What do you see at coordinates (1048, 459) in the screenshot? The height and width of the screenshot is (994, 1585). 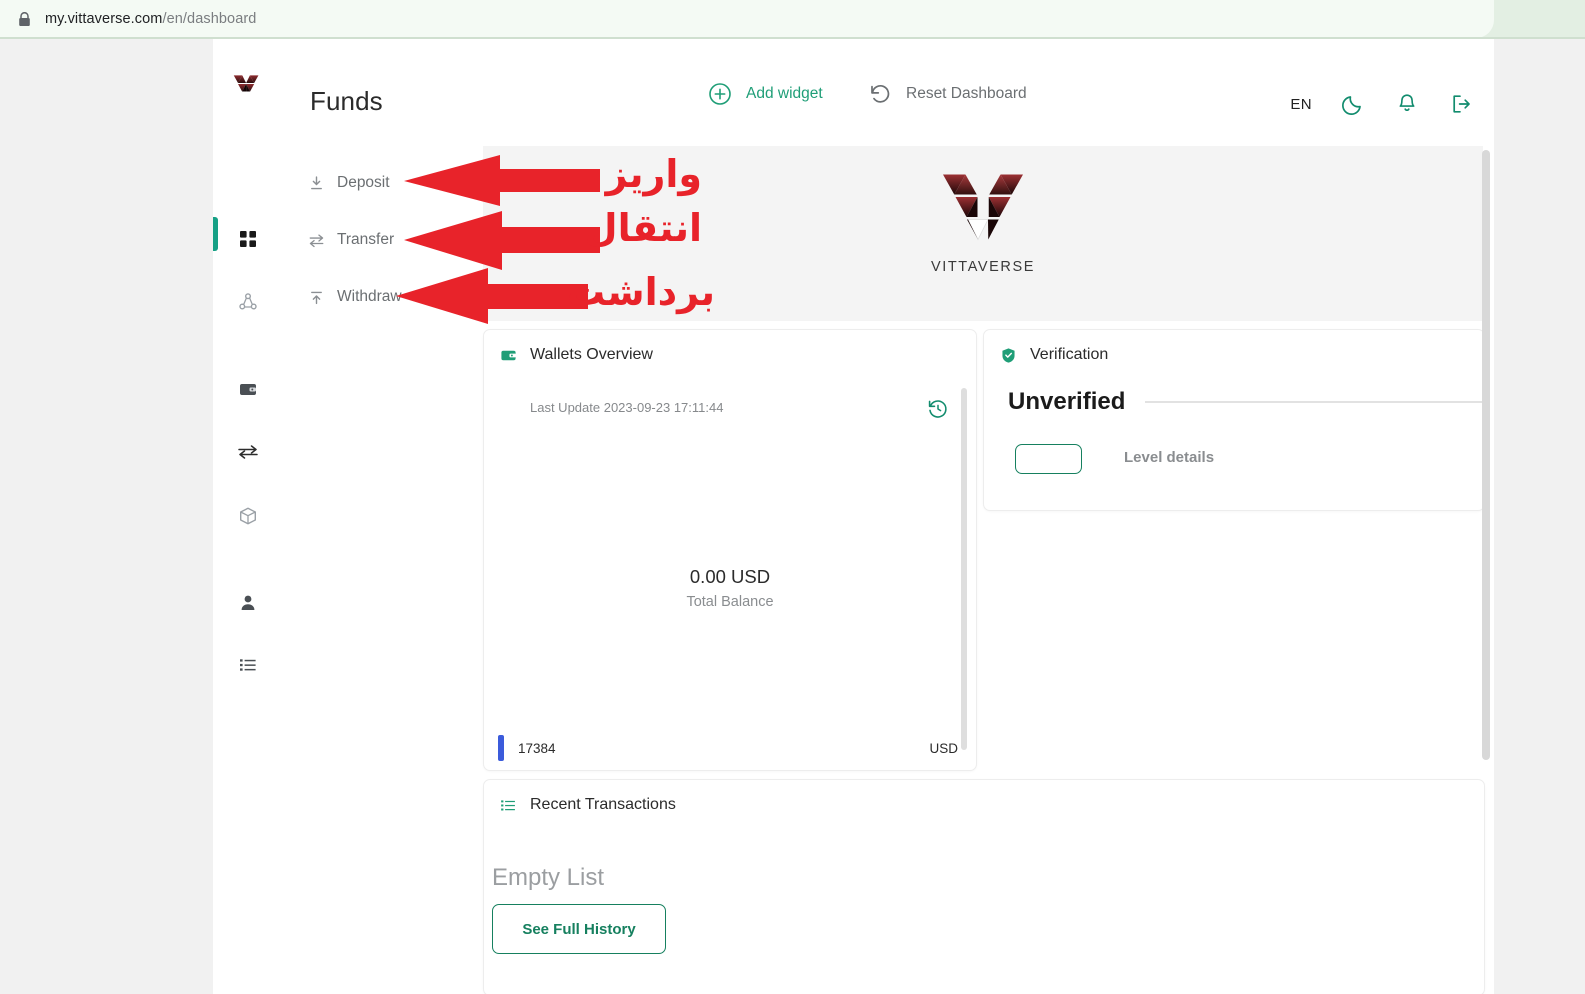 I see `verification-level-button` at bounding box center [1048, 459].